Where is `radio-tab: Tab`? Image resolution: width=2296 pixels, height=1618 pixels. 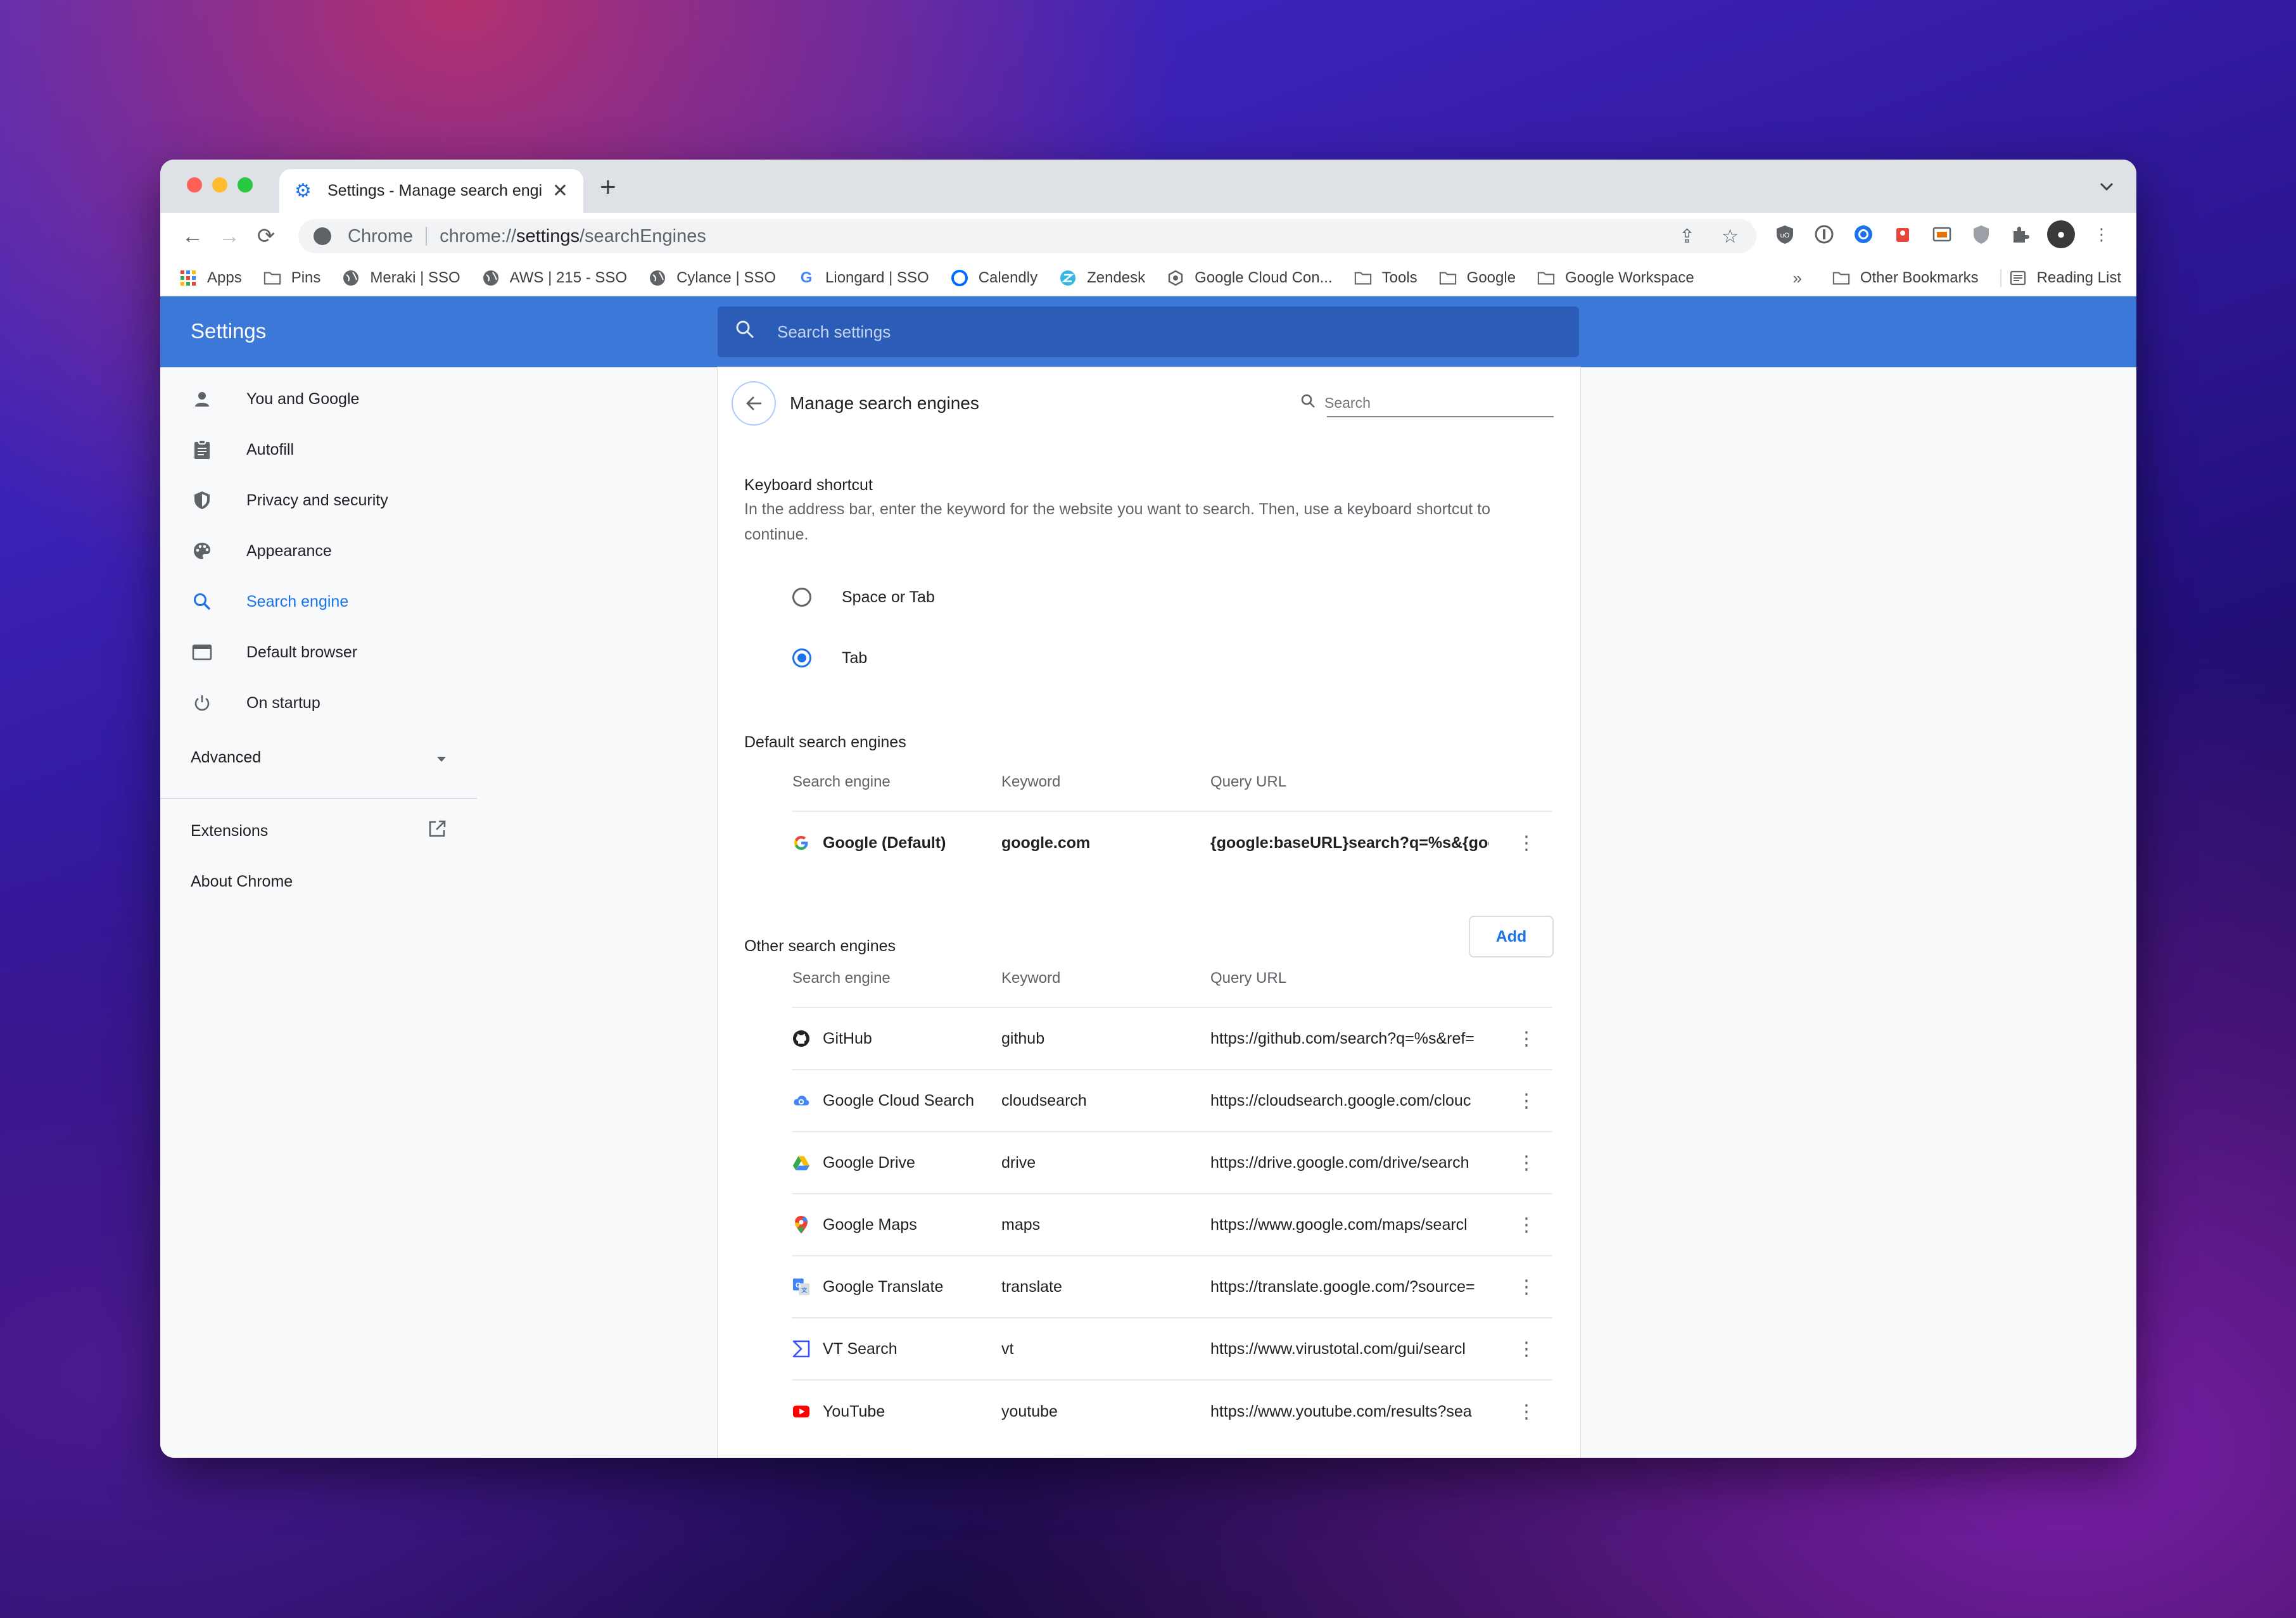
radio-tab: Tab is located at coordinates (829, 657).